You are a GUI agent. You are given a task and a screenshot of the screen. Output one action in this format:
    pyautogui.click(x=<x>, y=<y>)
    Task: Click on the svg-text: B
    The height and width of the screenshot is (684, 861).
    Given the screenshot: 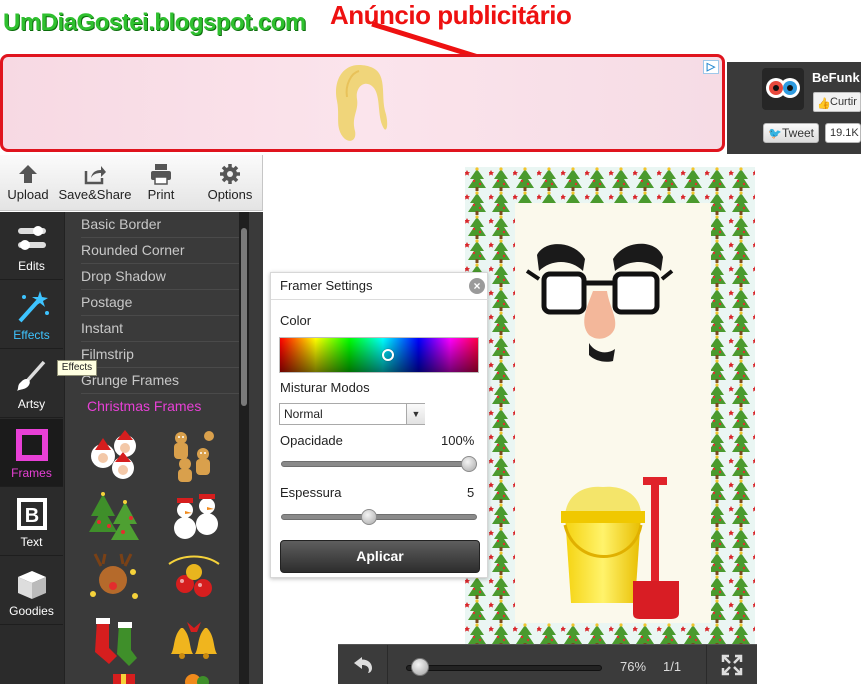 What is the action you would take?
    pyautogui.click(x=31, y=516)
    